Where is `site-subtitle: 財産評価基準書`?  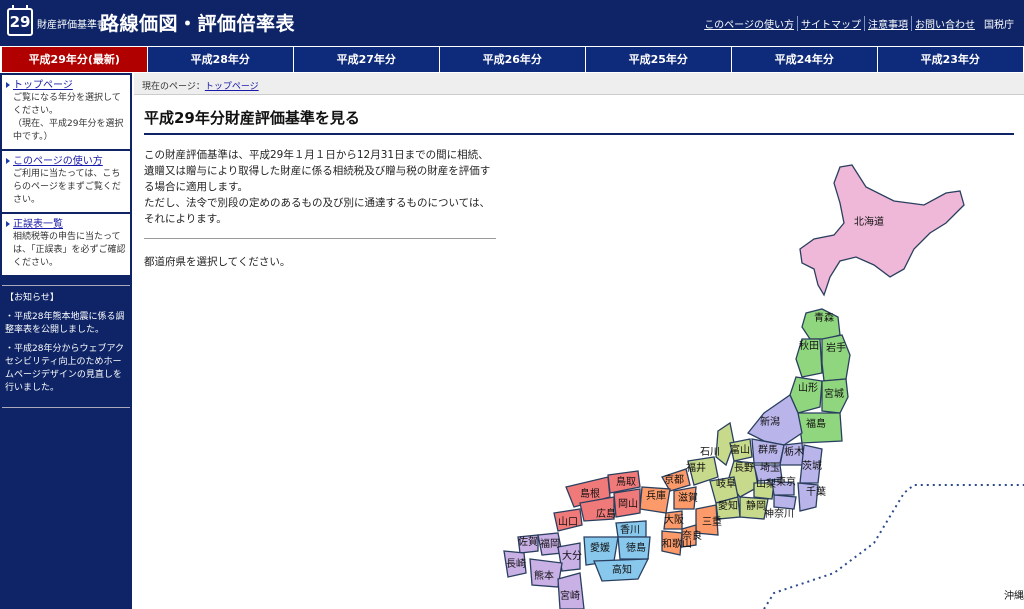 site-subtitle: 財産評価基準書 is located at coordinates (72, 25).